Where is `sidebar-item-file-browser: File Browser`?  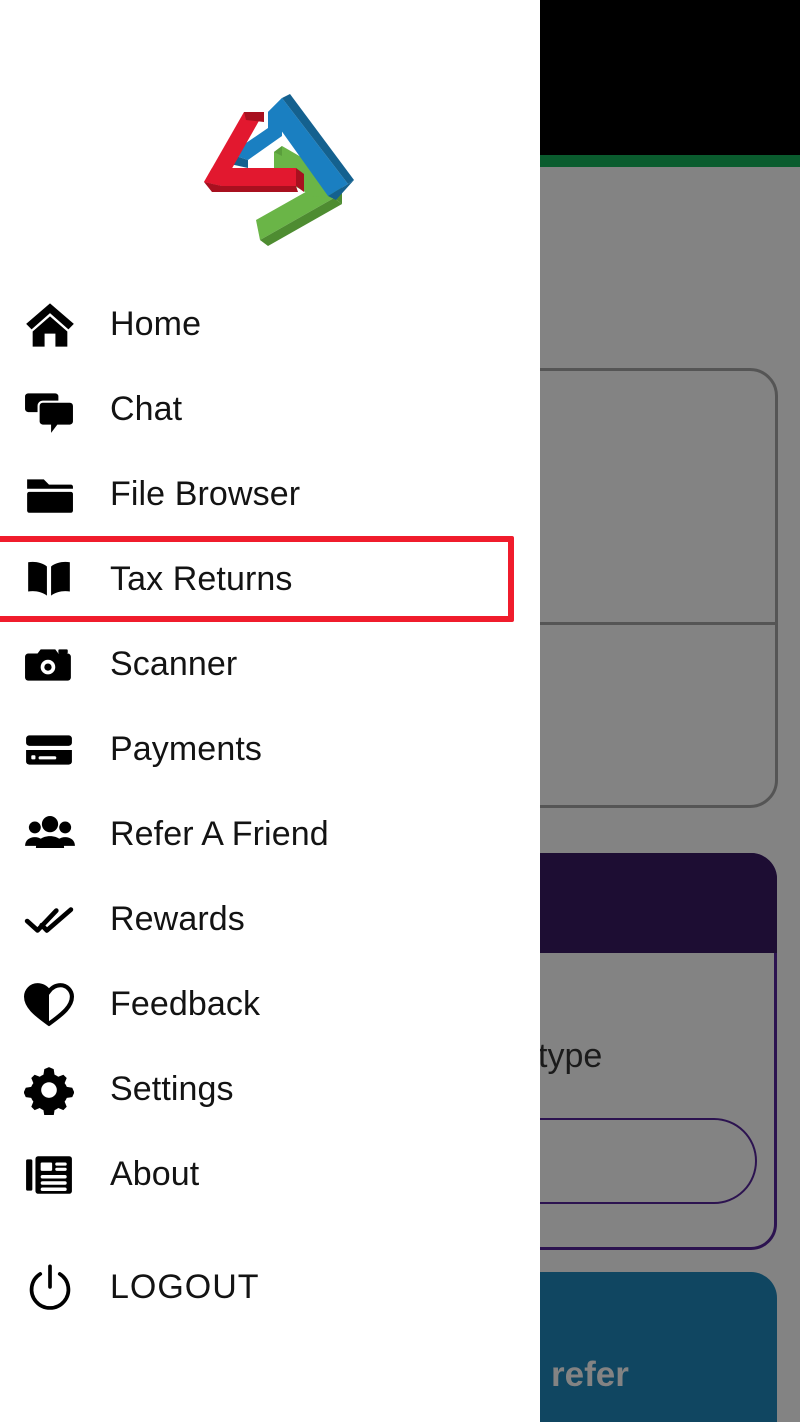
sidebar-item-file-browser: File Browser is located at coordinates (270, 494).